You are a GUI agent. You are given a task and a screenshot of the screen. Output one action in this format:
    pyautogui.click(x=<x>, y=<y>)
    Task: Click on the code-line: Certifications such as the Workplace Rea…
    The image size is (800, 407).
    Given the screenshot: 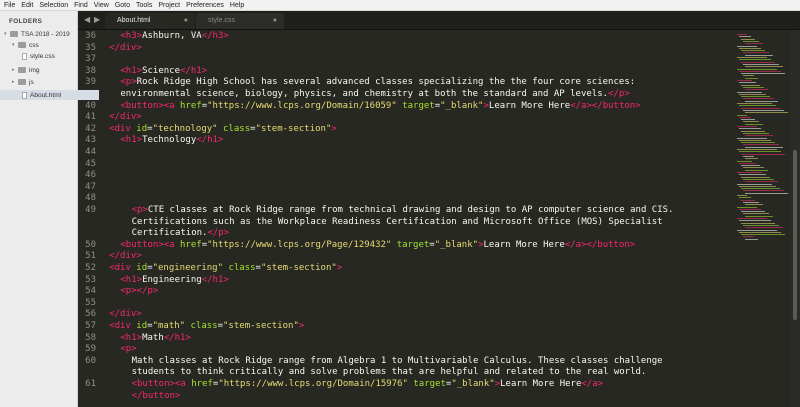 What is the action you would take?
    pyautogui.click(x=397, y=222)
    